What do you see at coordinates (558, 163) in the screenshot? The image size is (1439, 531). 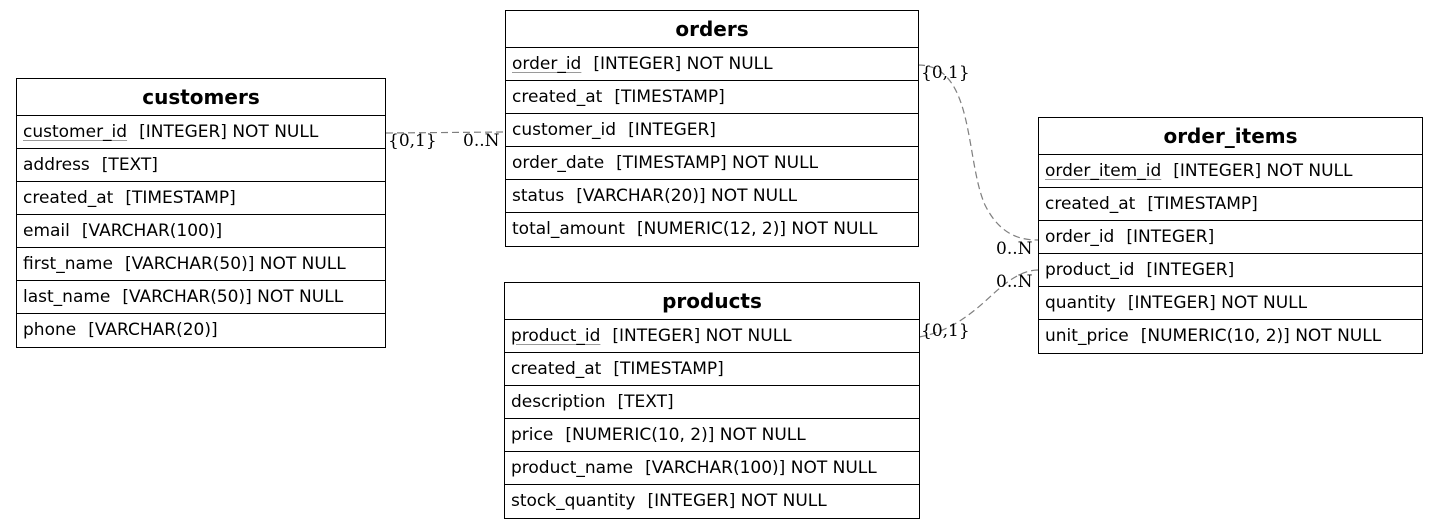 I see `column-name: order_date` at bounding box center [558, 163].